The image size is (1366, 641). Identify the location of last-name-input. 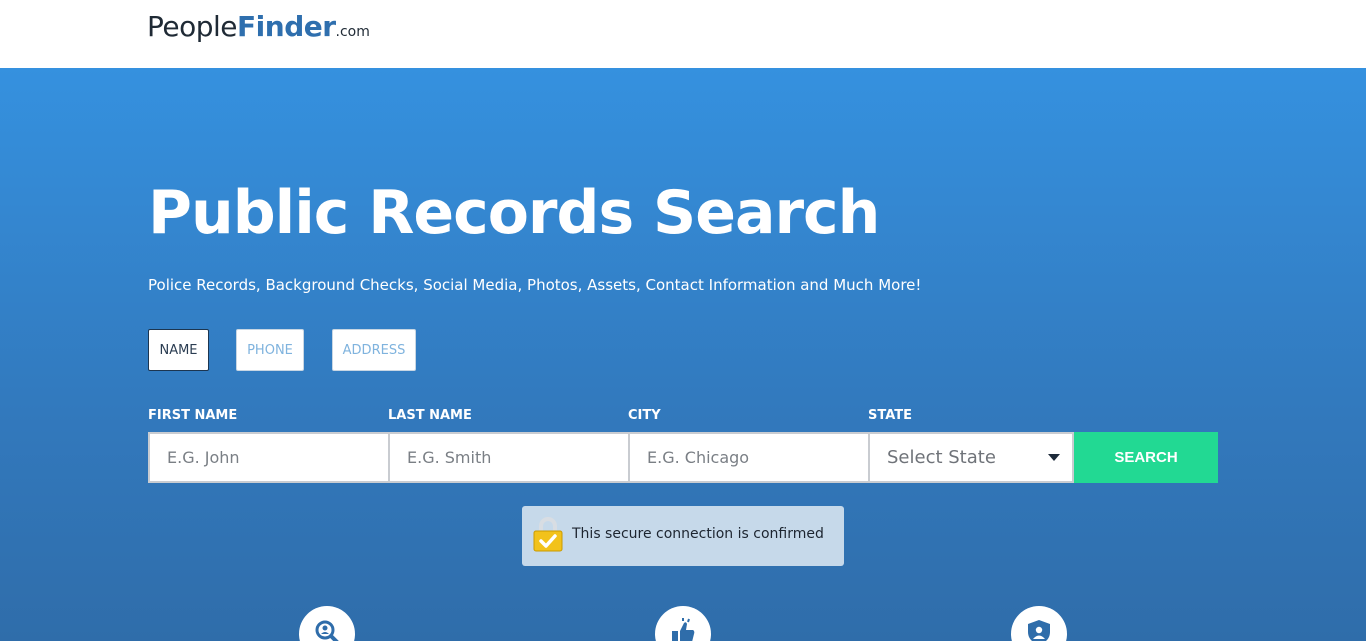
(509, 457).